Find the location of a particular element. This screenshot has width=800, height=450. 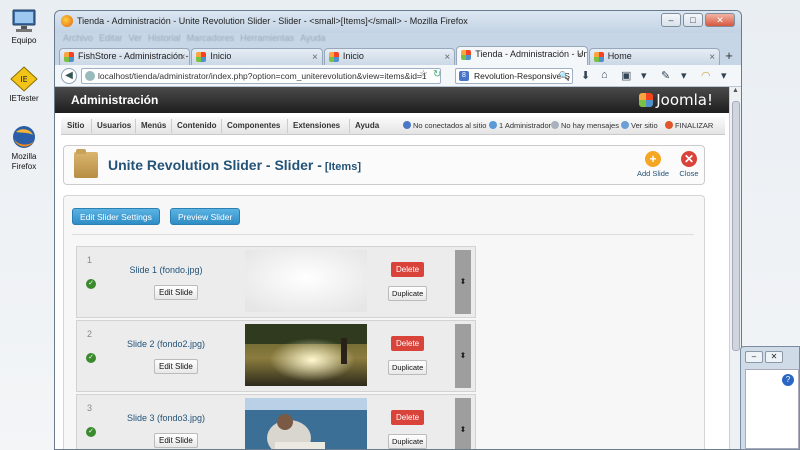

status-not-connected: No conectados al sitio is located at coordinates (444, 125).